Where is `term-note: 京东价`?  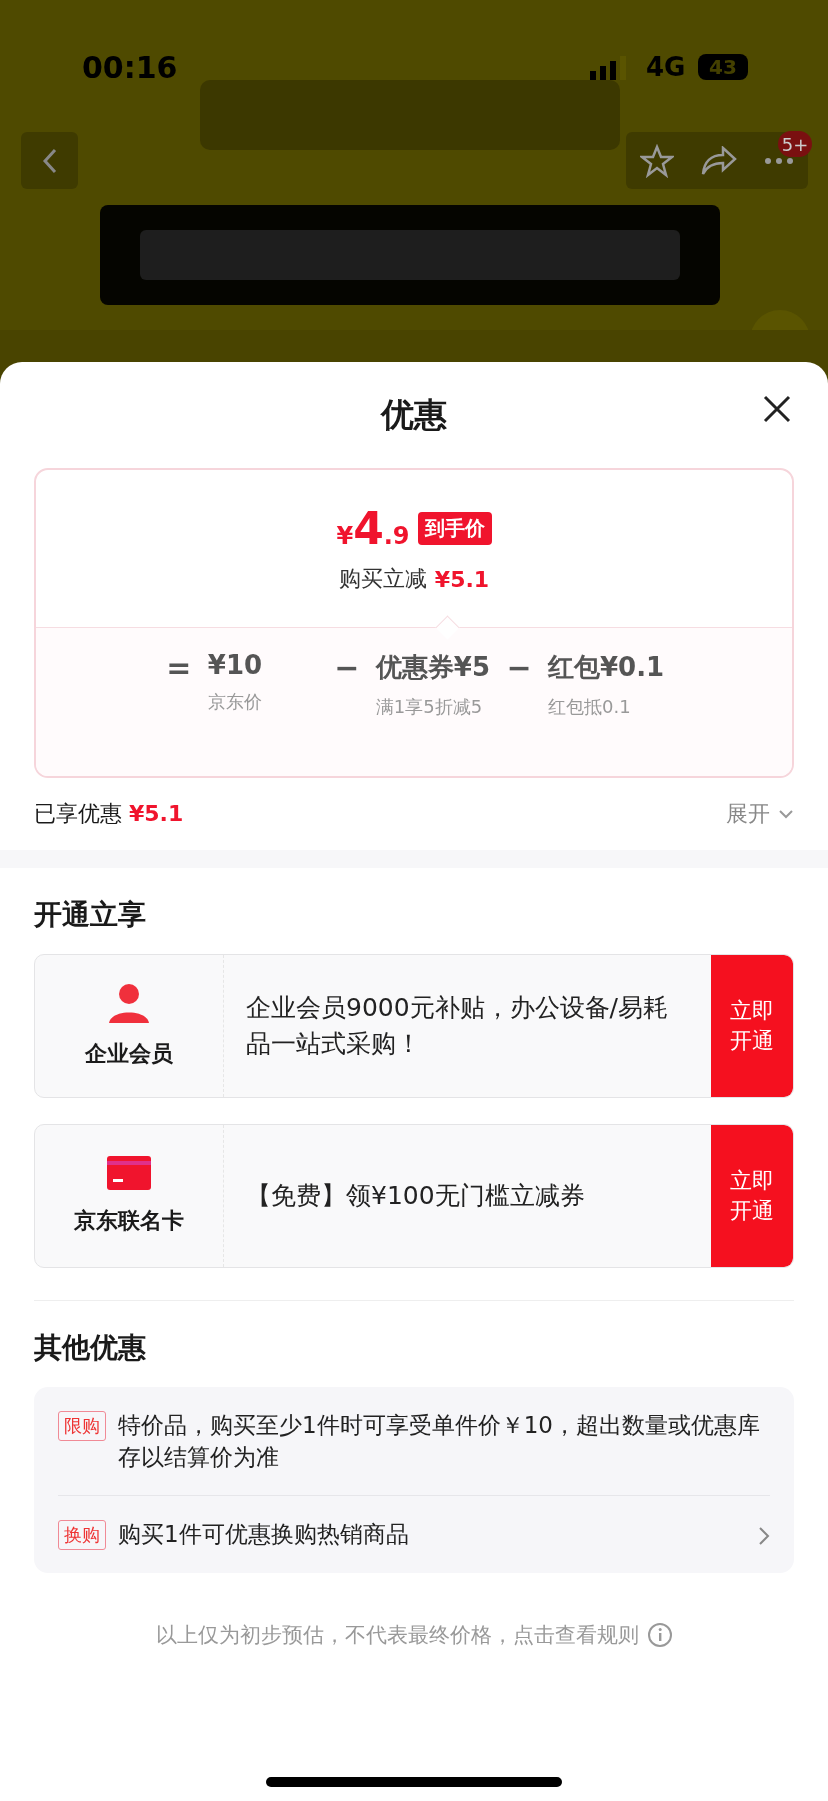
term-note: 京东价 is located at coordinates (235, 702).